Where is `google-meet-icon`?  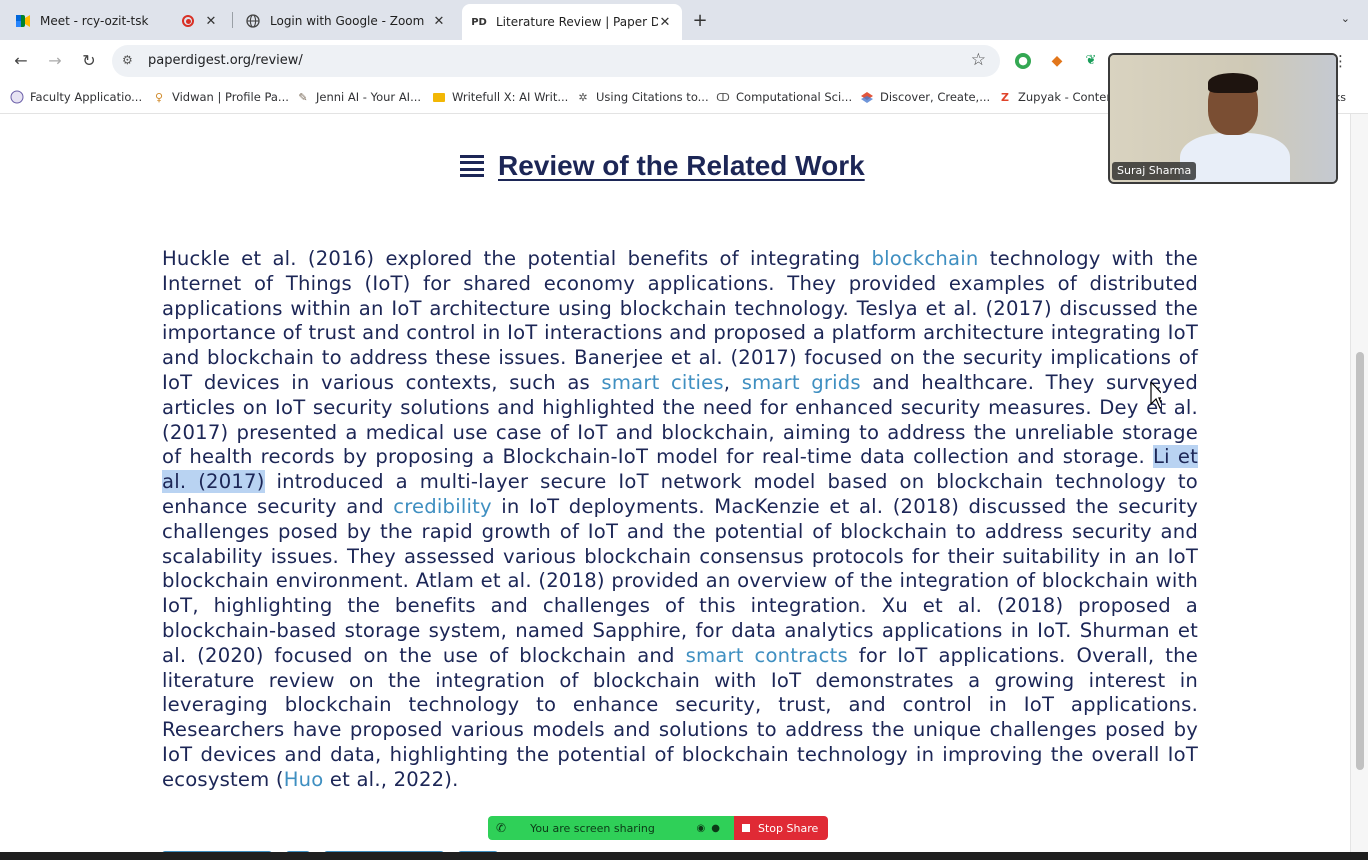
google-meet-icon is located at coordinates (23, 21).